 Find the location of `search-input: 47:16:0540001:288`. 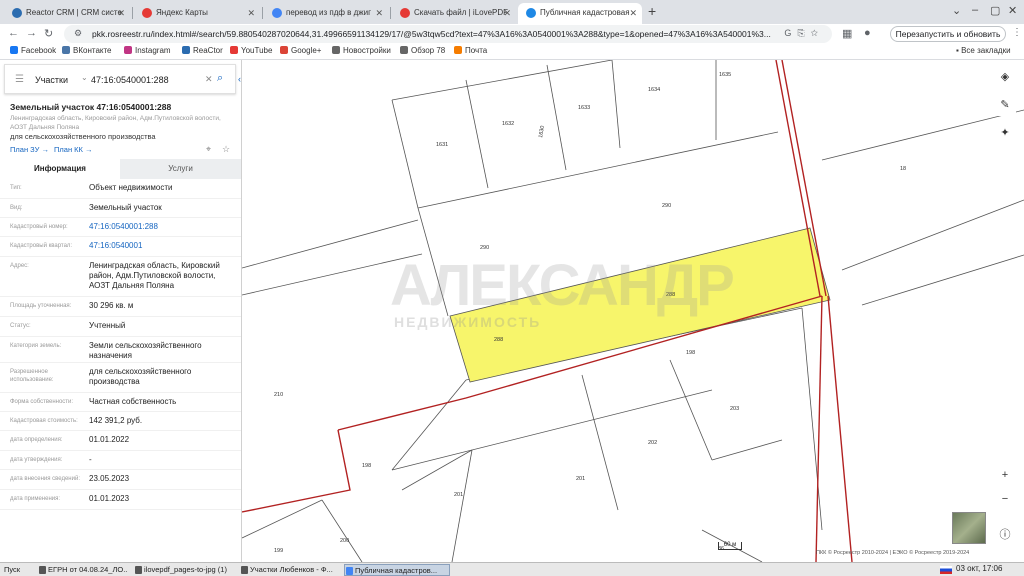

search-input: 47:16:0540001:288 is located at coordinates (130, 80).